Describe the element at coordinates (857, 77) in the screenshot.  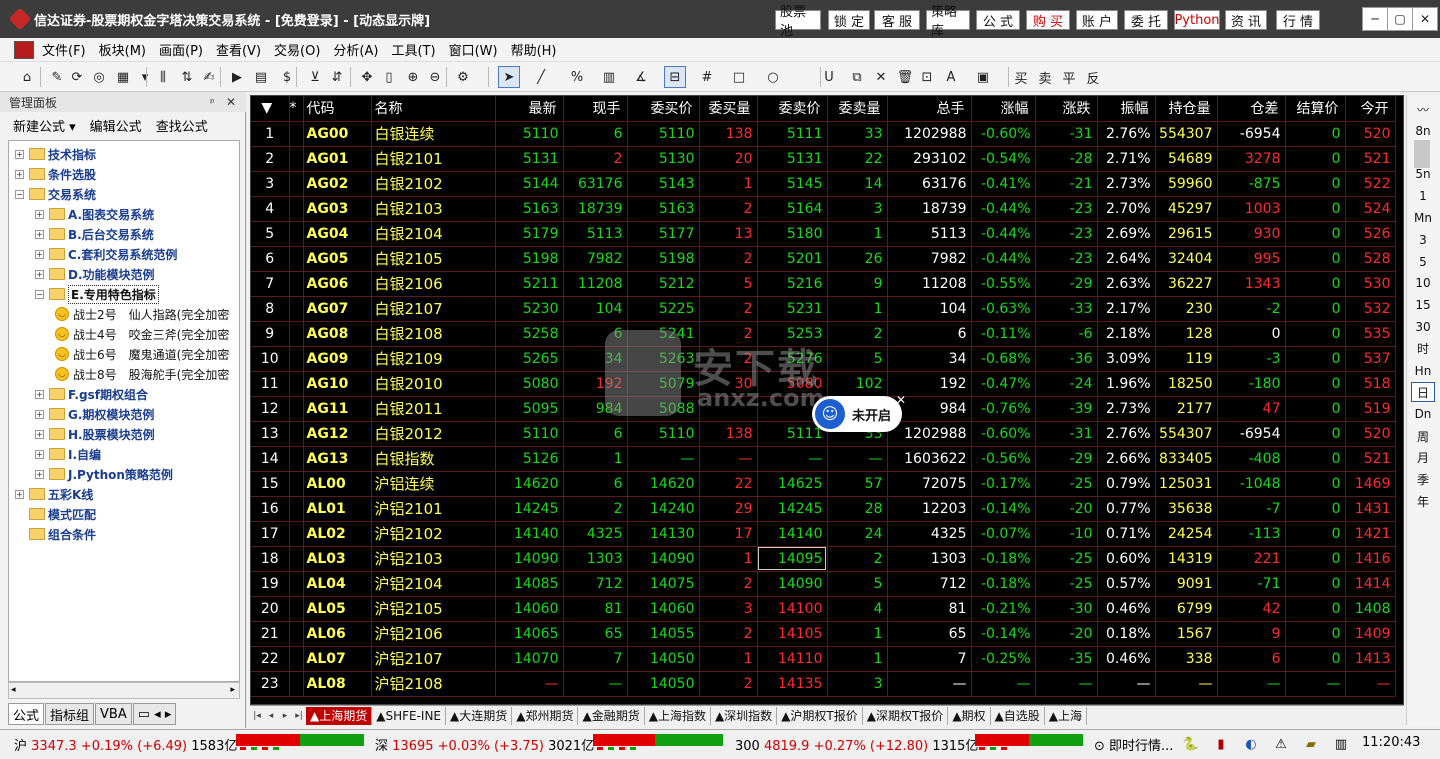
I see `copy-icon: ⧉` at that location.